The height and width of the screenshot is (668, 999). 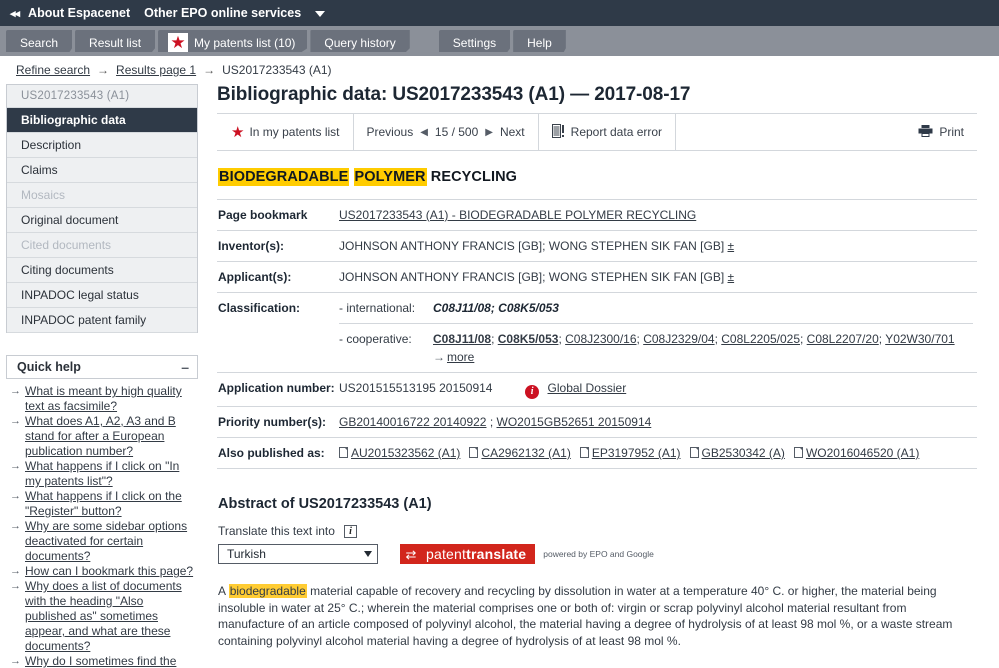 I want to click on breadcrumb-current: US2017233543 (A1), so click(x=277, y=70).